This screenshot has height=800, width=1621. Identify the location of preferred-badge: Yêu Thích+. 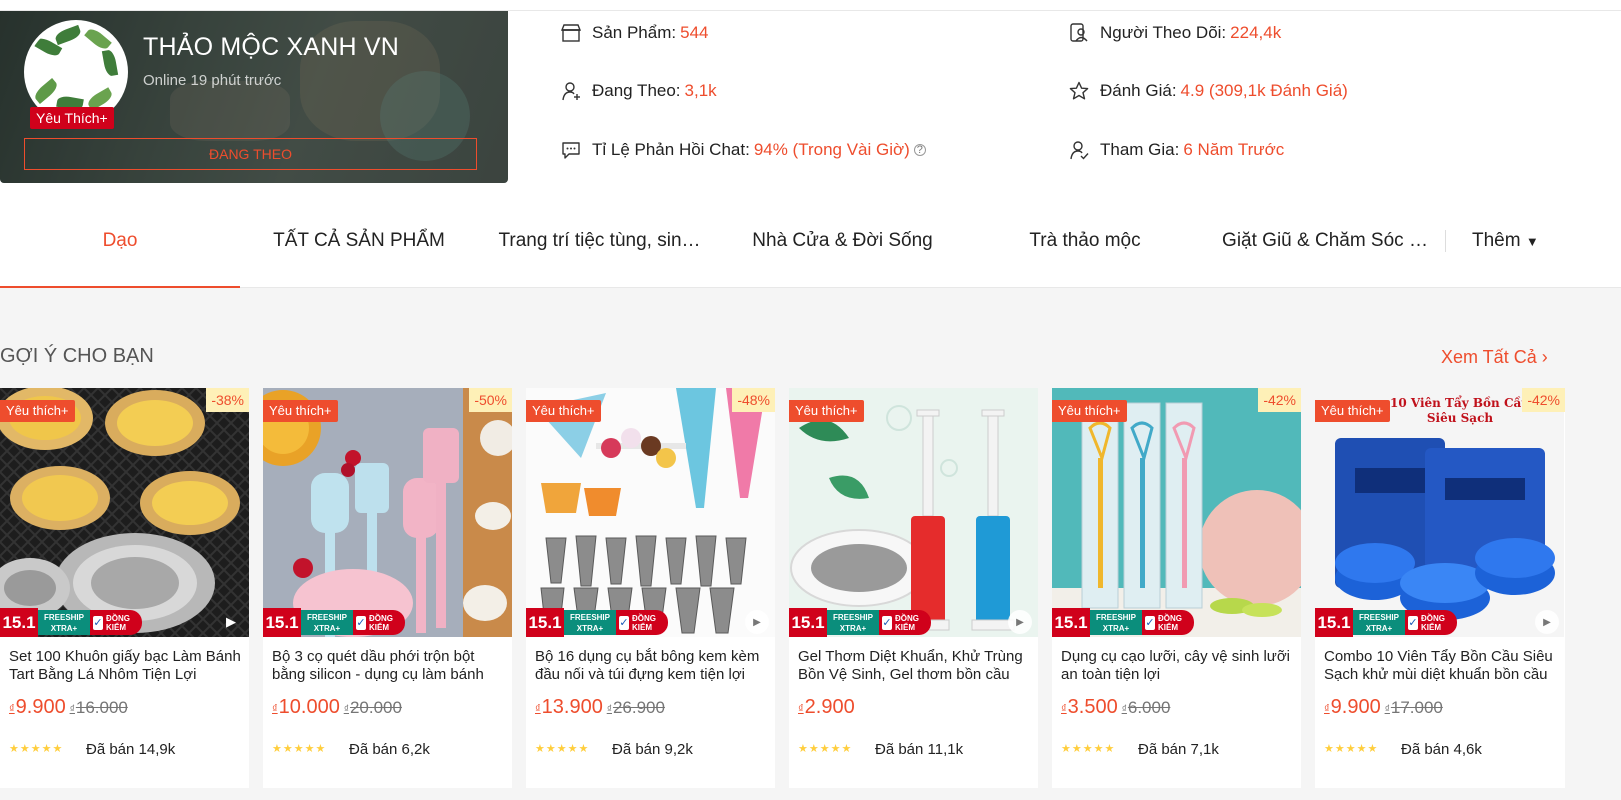
(72, 118).